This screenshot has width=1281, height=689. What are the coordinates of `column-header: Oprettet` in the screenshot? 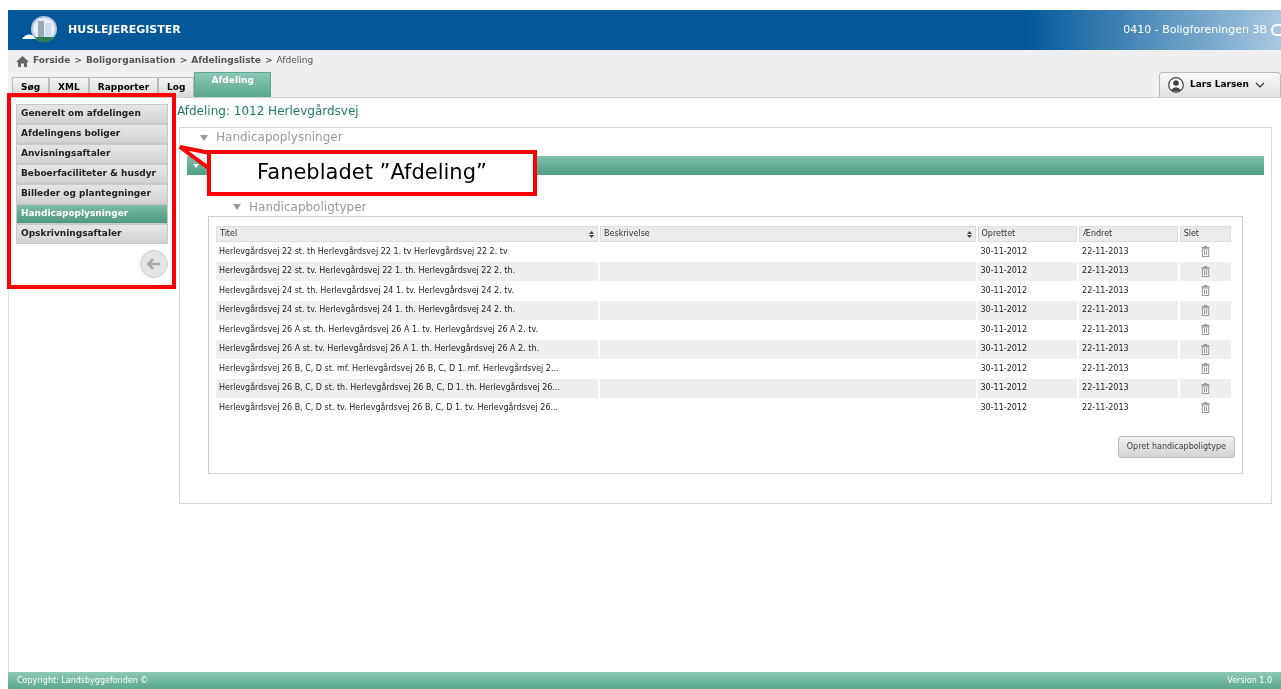 It's located at (1027, 234).